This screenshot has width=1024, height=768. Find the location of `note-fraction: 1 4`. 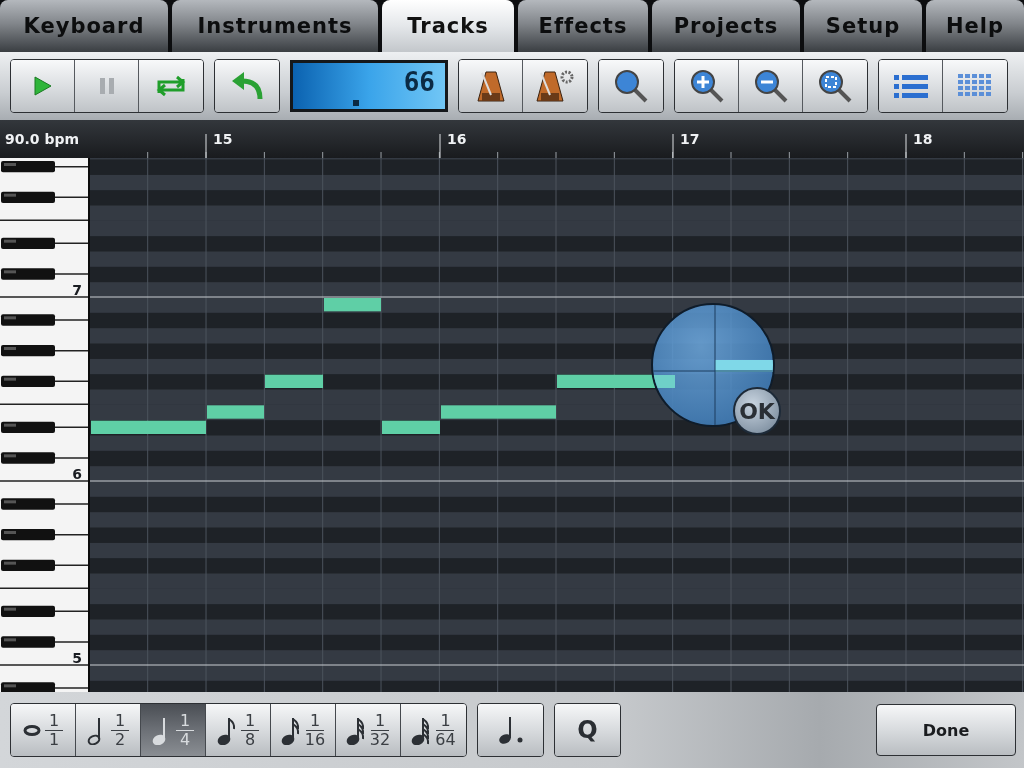

note-fraction: 1 4 is located at coordinates (185, 730).